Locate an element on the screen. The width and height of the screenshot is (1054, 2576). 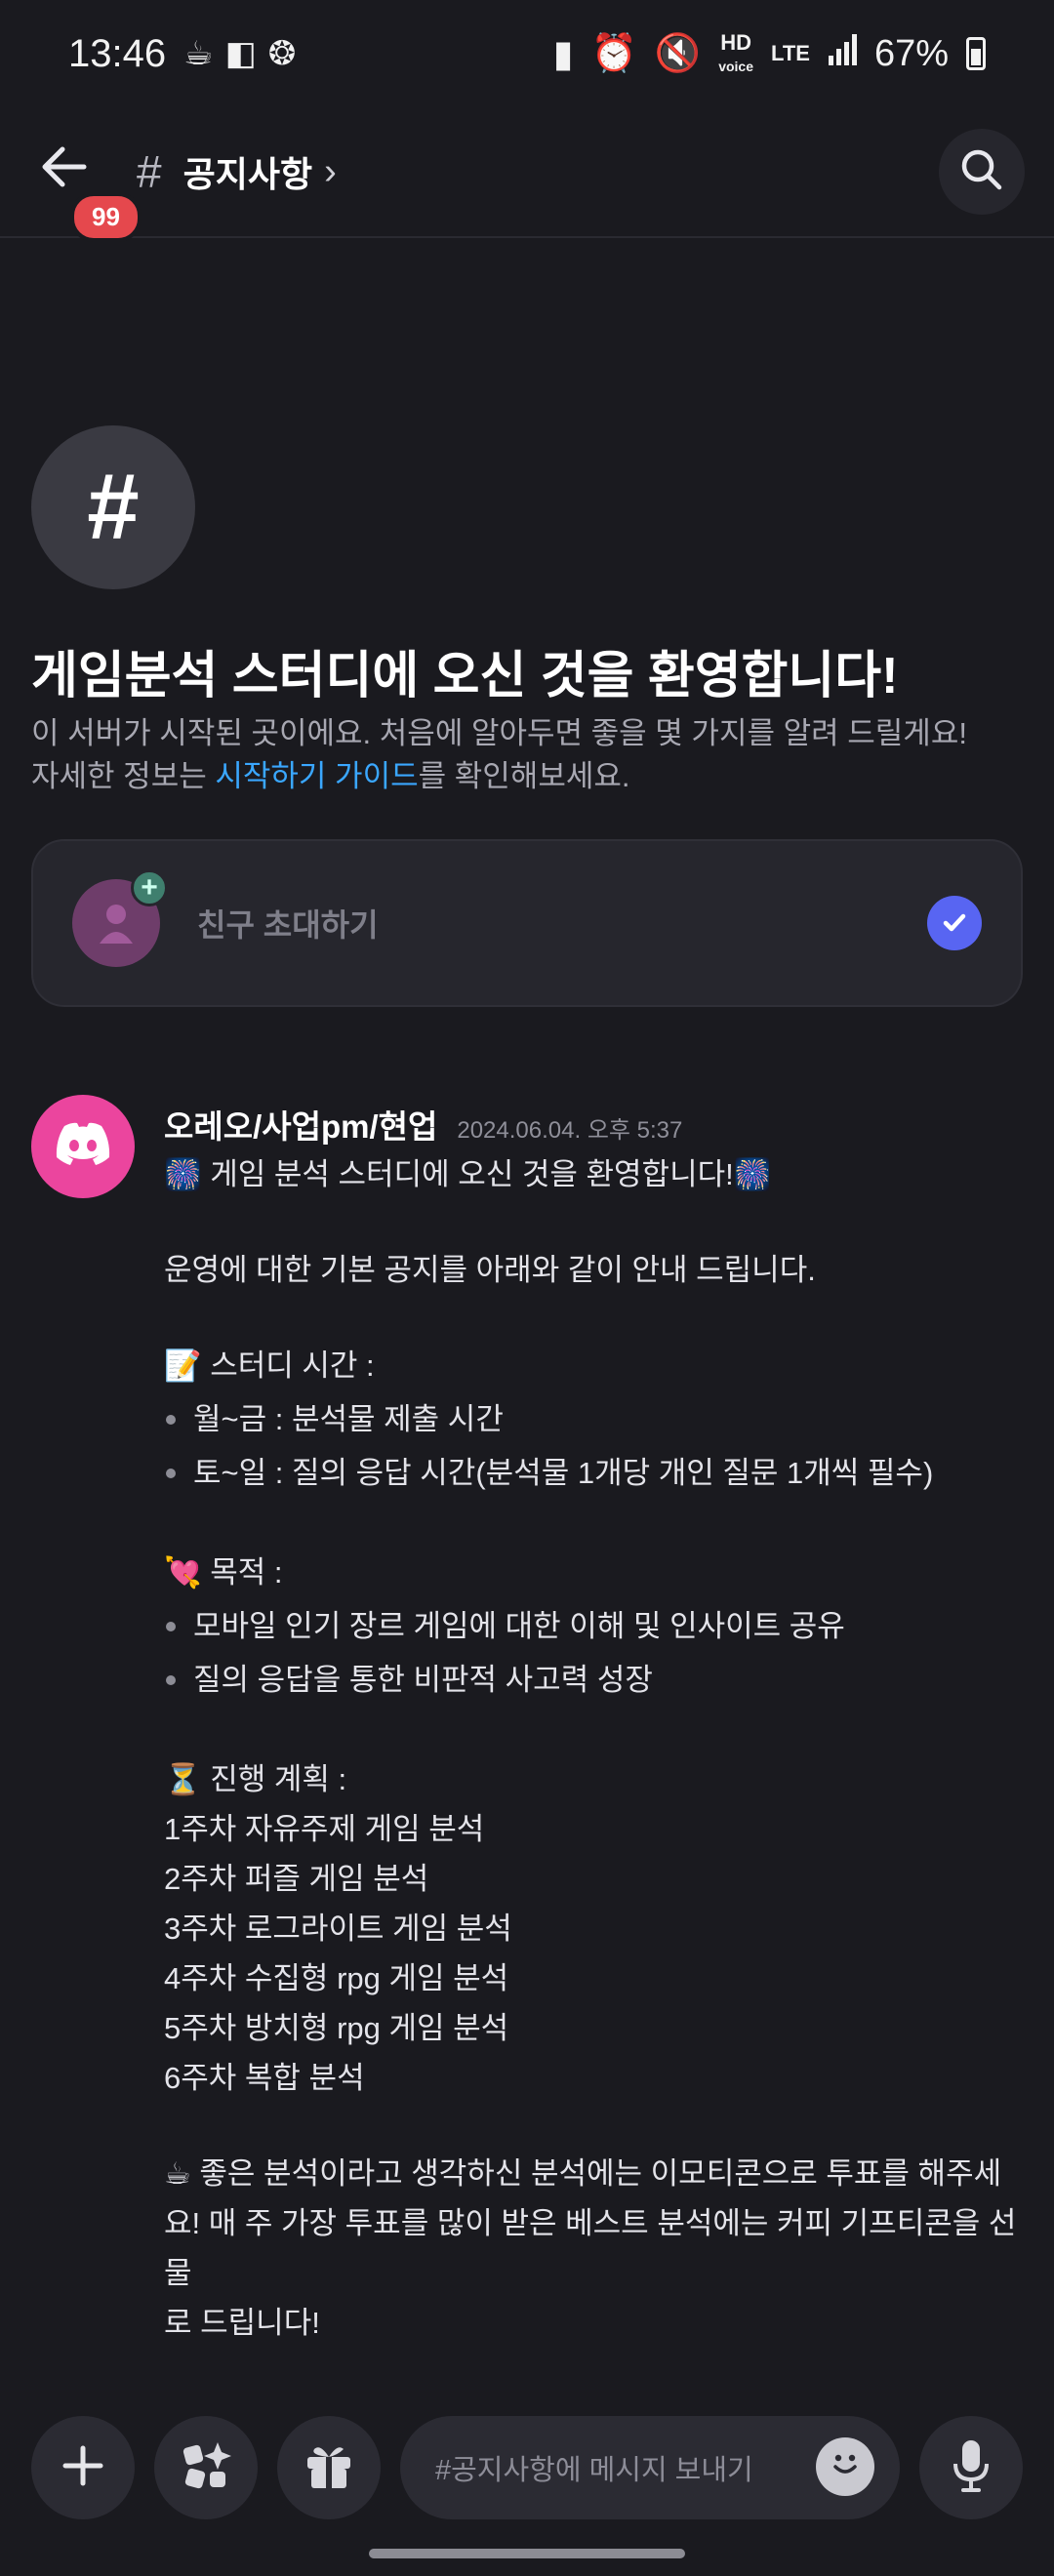
back-button: 99 is located at coordinates (85, 185).